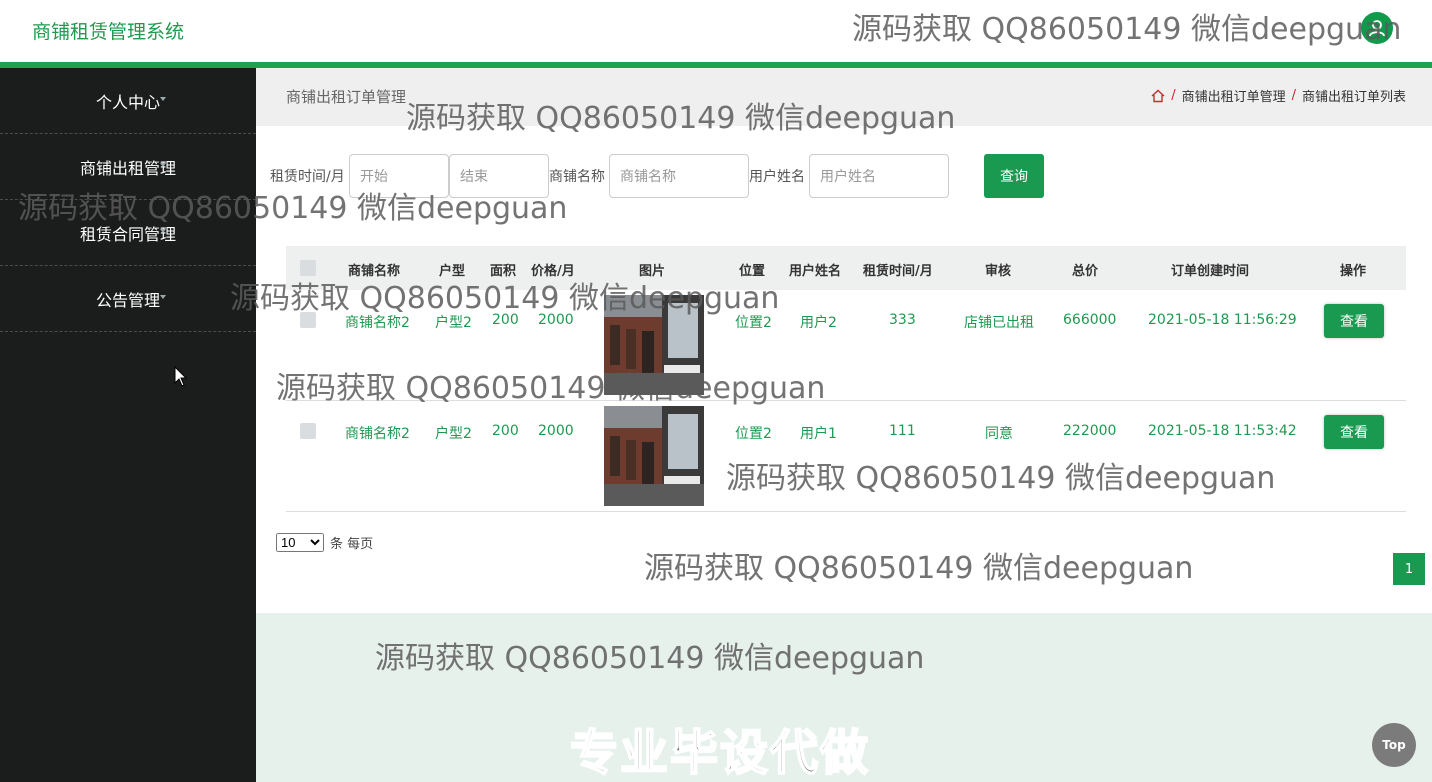 This screenshot has width=1432, height=782. What do you see at coordinates (999, 323) in the screenshot?
I see `cell-review-status: 店铺已出租` at bounding box center [999, 323].